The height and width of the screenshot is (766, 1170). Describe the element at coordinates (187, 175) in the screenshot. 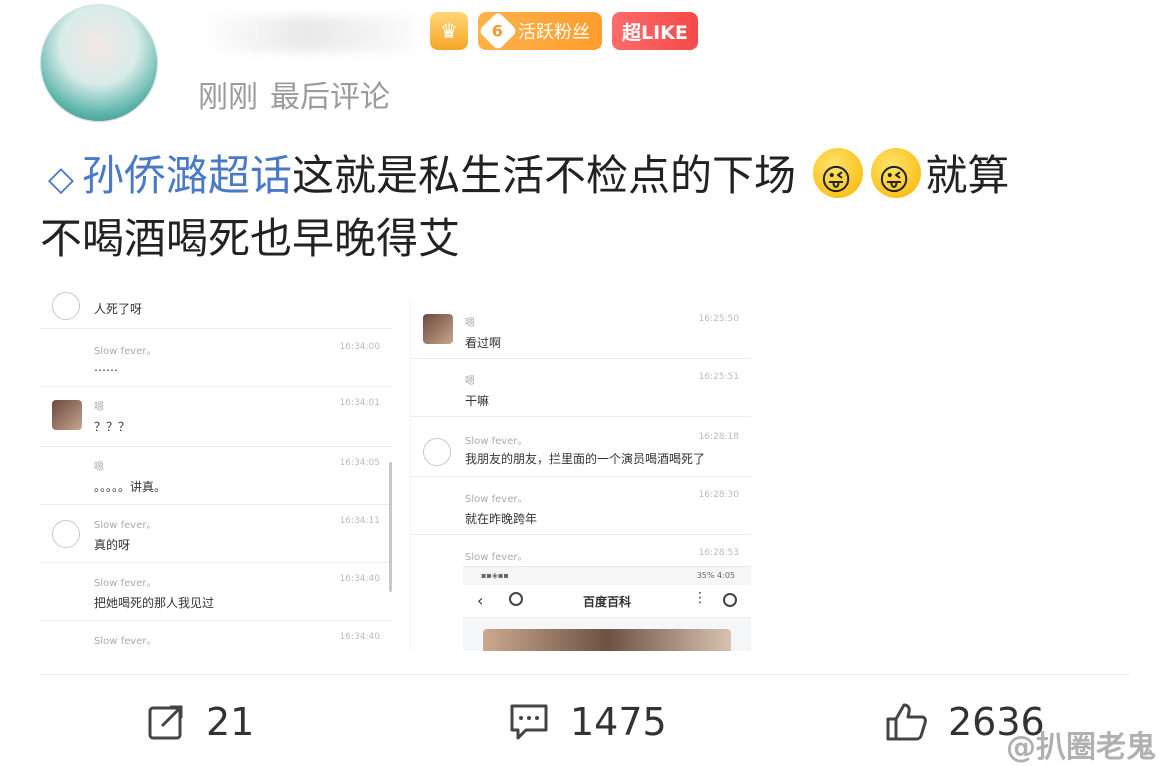

I see `topic-link: 孙侨潞超话` at that location.